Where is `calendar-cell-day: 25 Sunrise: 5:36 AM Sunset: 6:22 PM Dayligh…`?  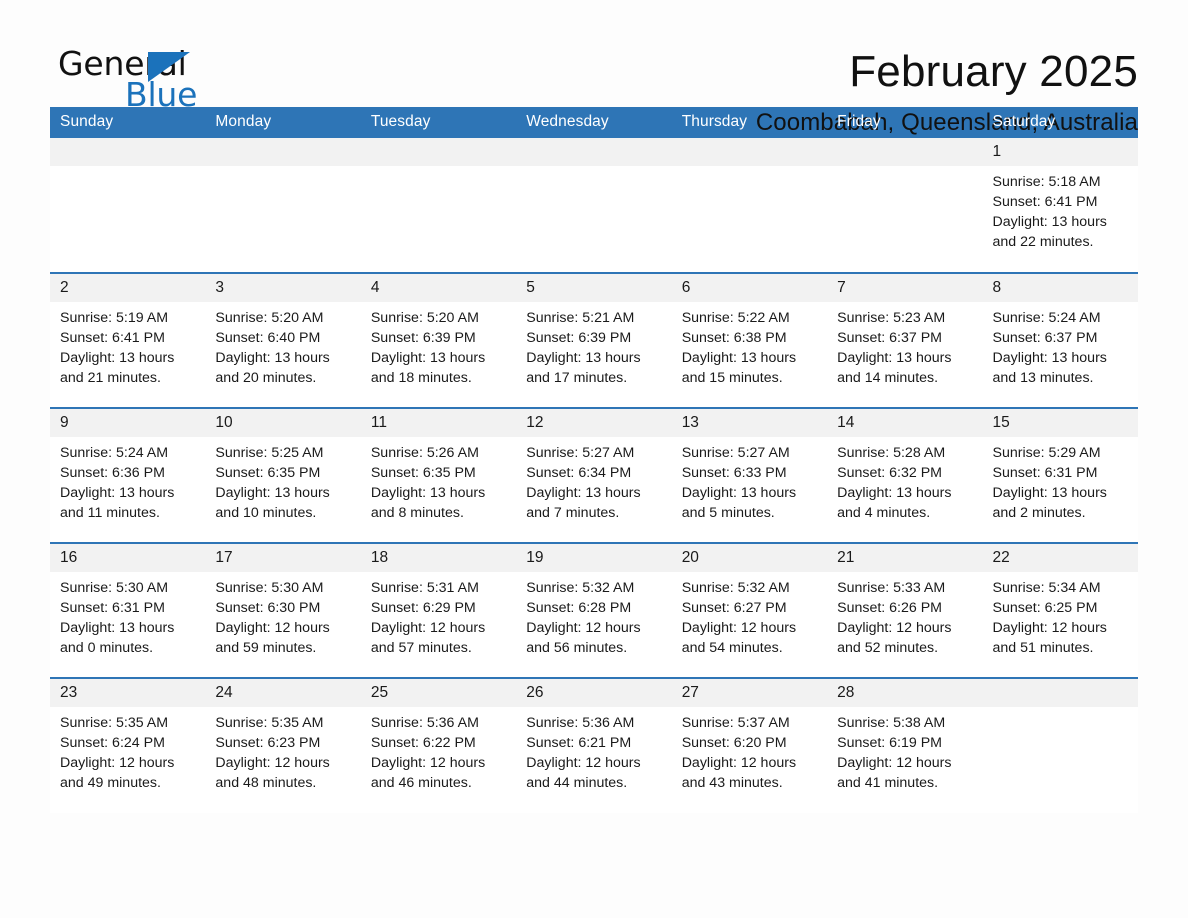 calendar-cell-day: 25 Sunrise: 5:36 AM Sunset: 6:22 PM Dayligh… is located at coordinates (438, 745).